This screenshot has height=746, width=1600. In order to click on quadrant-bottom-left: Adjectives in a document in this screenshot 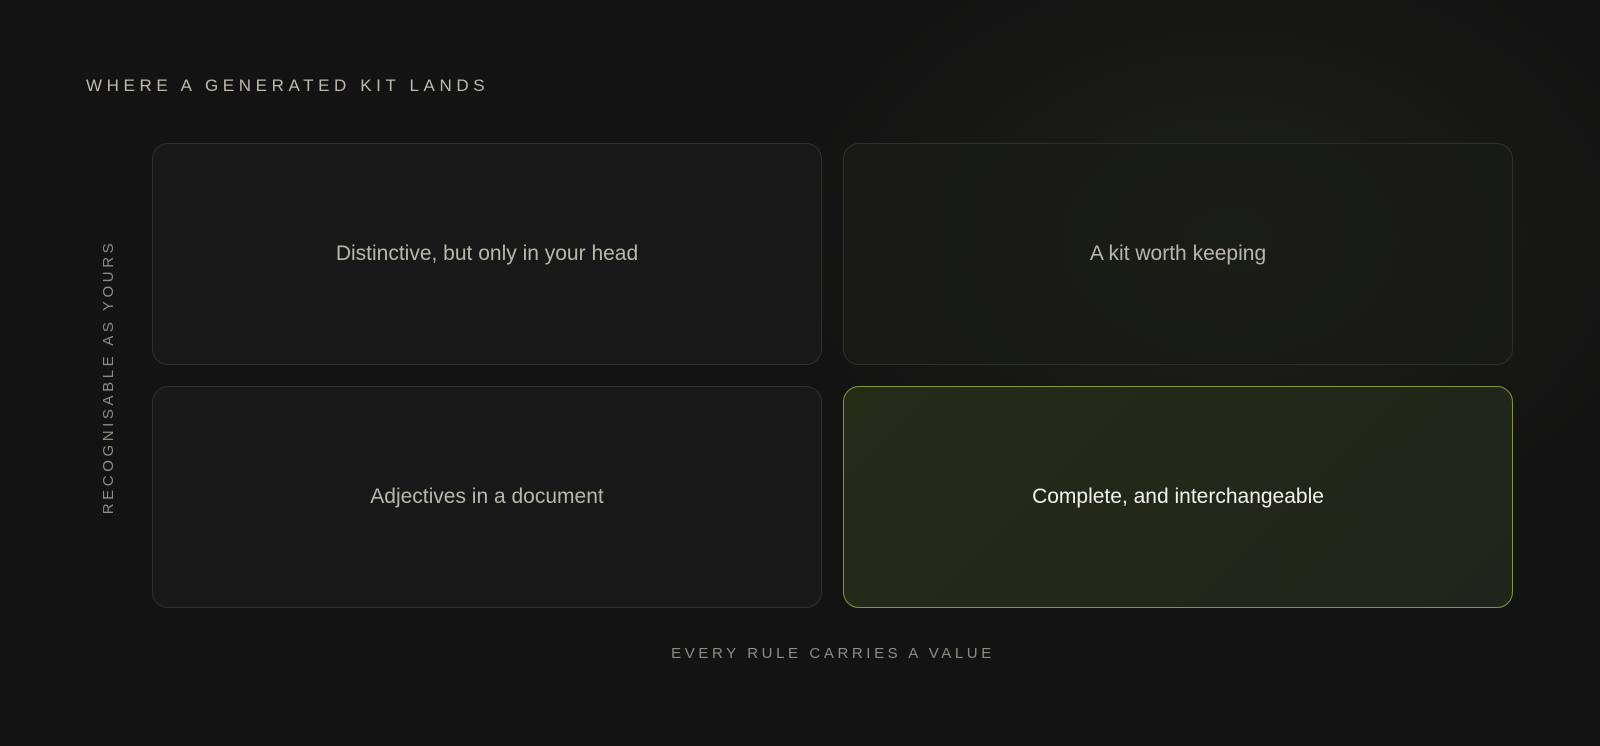, I will do `click(487, 497)`.